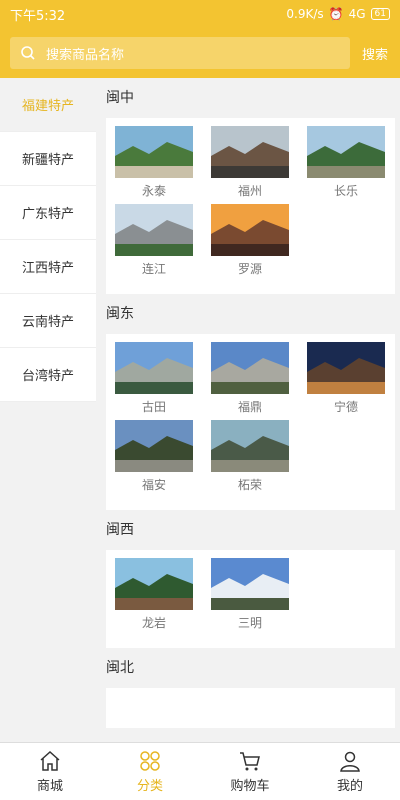 This screenshot has width=400, height=800. I want to click on home-icon, so click(50, 760).